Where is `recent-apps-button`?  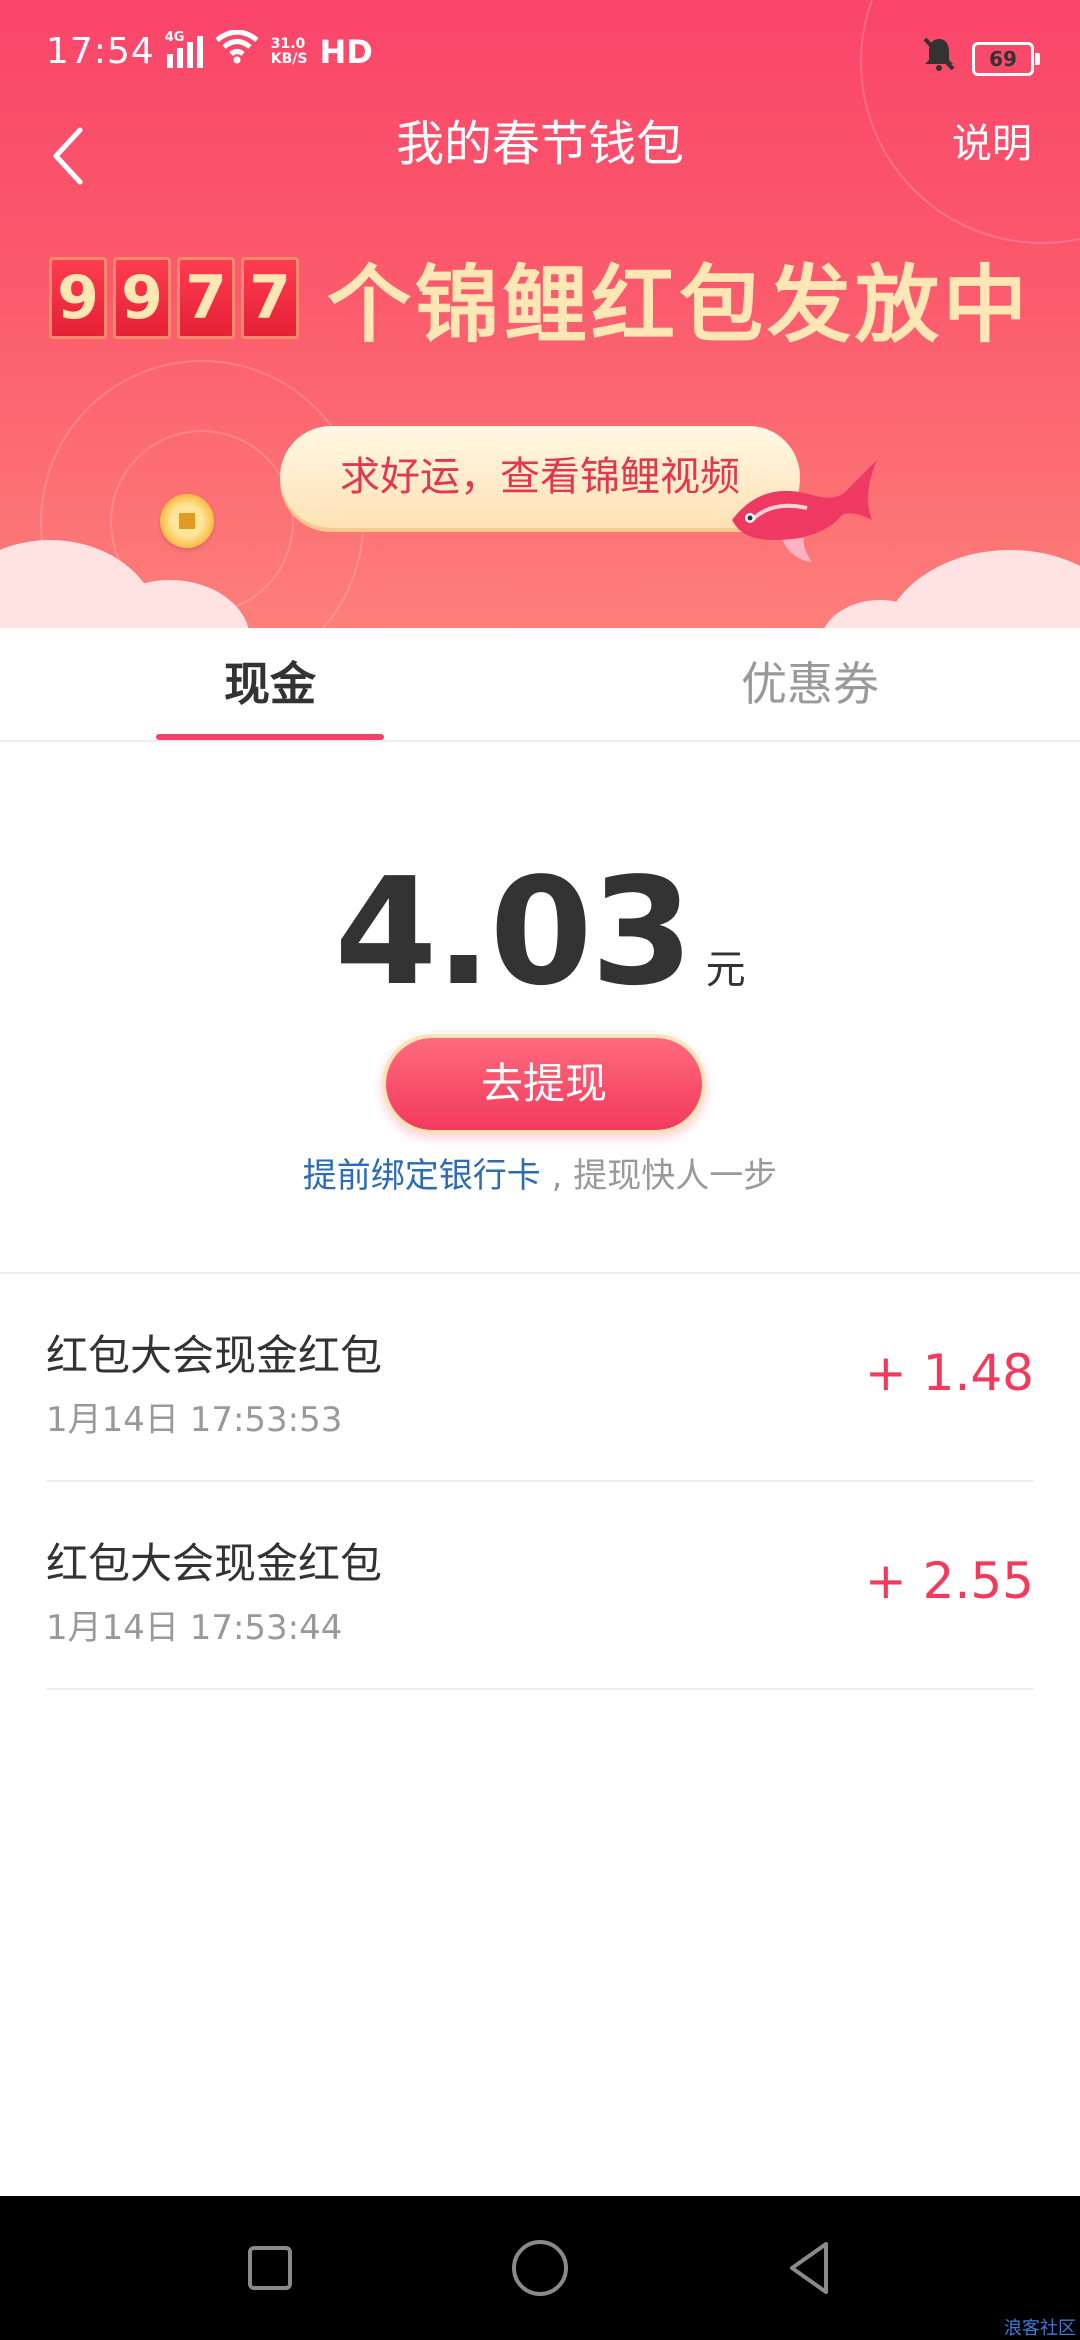
recent-apps-button is located at coordinates (270, 2268).